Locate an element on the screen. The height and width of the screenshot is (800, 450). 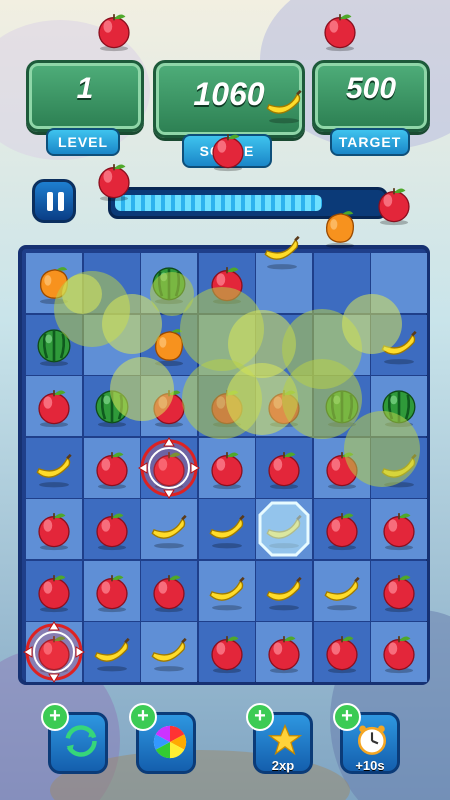
score-label: SCORE is located at coordinates (227, 151).